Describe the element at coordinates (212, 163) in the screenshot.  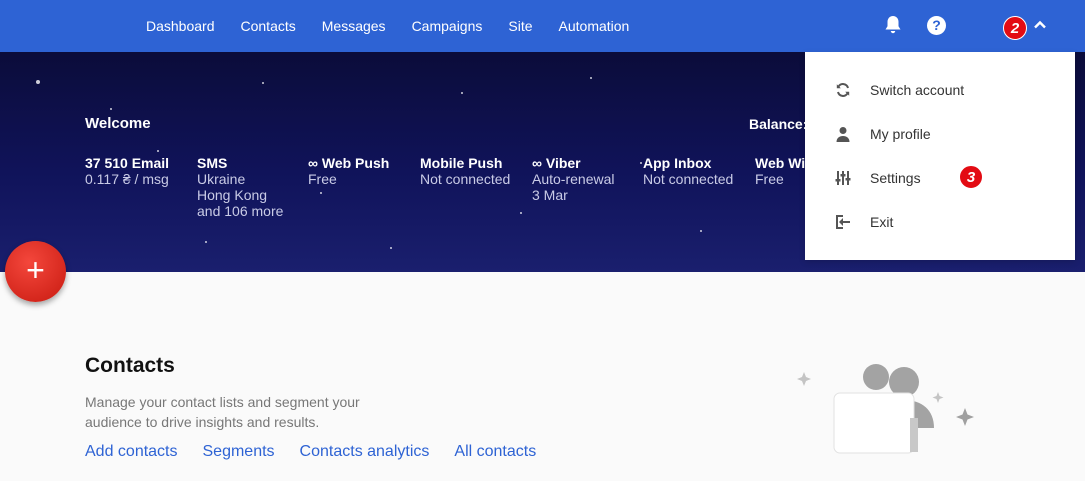
I see `channel-title: SMS` at that location.